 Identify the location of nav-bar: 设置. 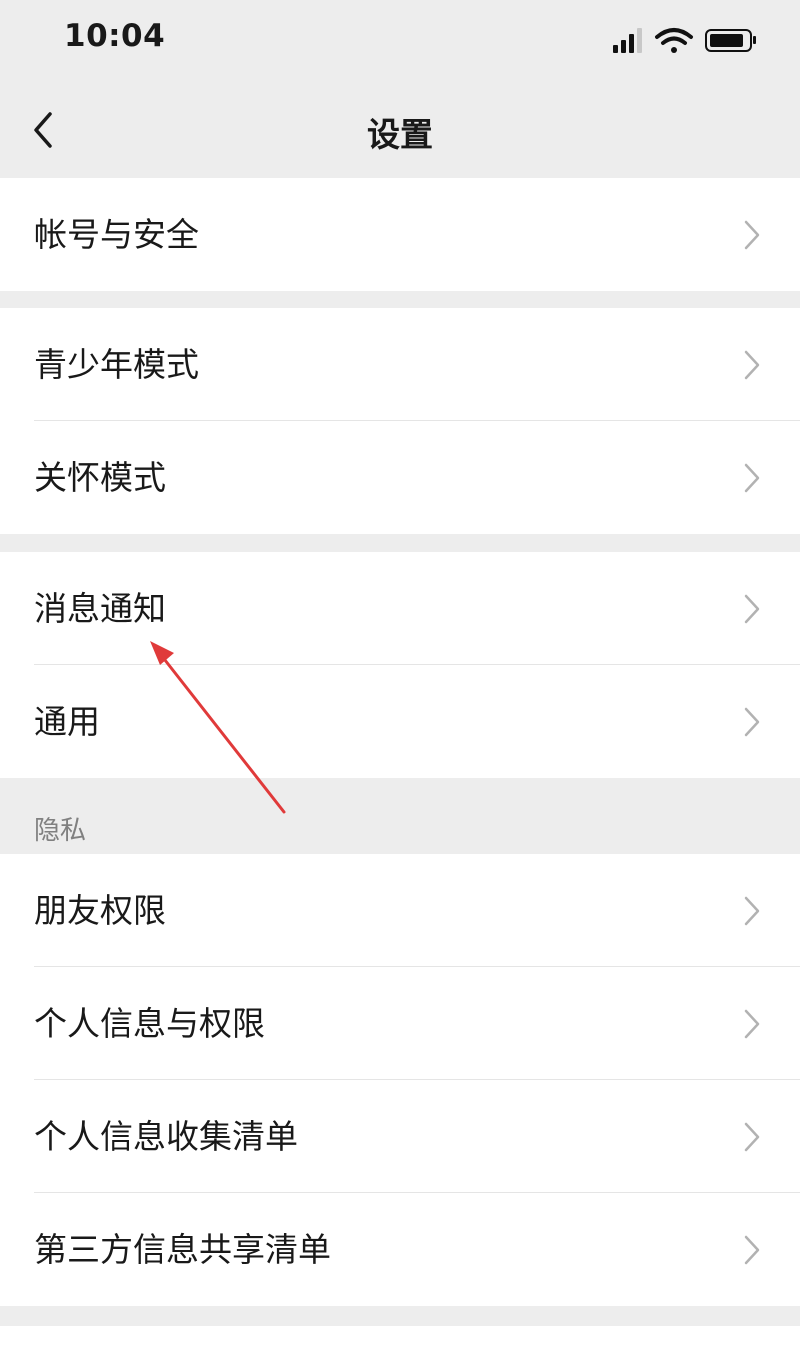
(400, 129).